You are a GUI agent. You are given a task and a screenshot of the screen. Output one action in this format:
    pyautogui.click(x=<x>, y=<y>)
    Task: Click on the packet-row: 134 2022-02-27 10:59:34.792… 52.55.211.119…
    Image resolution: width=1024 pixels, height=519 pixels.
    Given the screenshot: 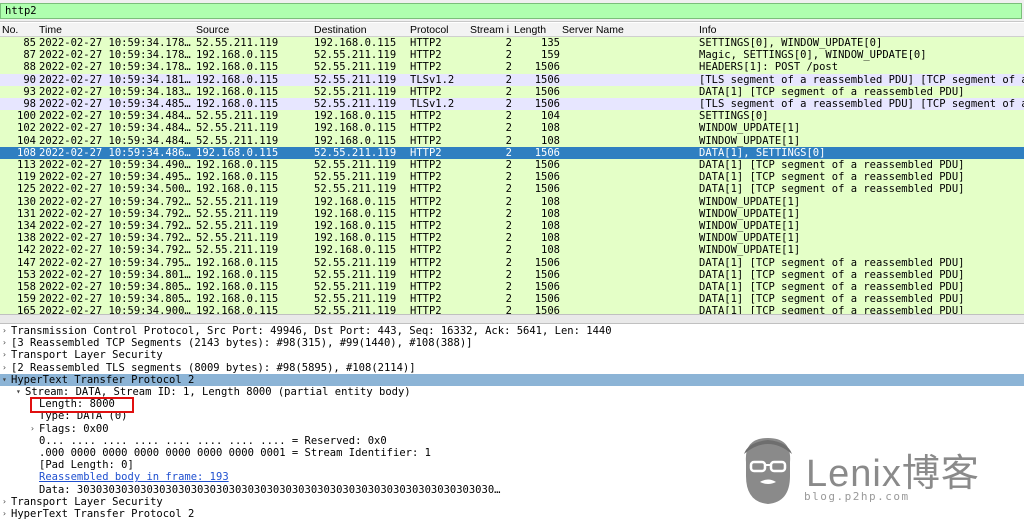 What is the action you would take?
    pyautogui.click(x=512, y=226)
    